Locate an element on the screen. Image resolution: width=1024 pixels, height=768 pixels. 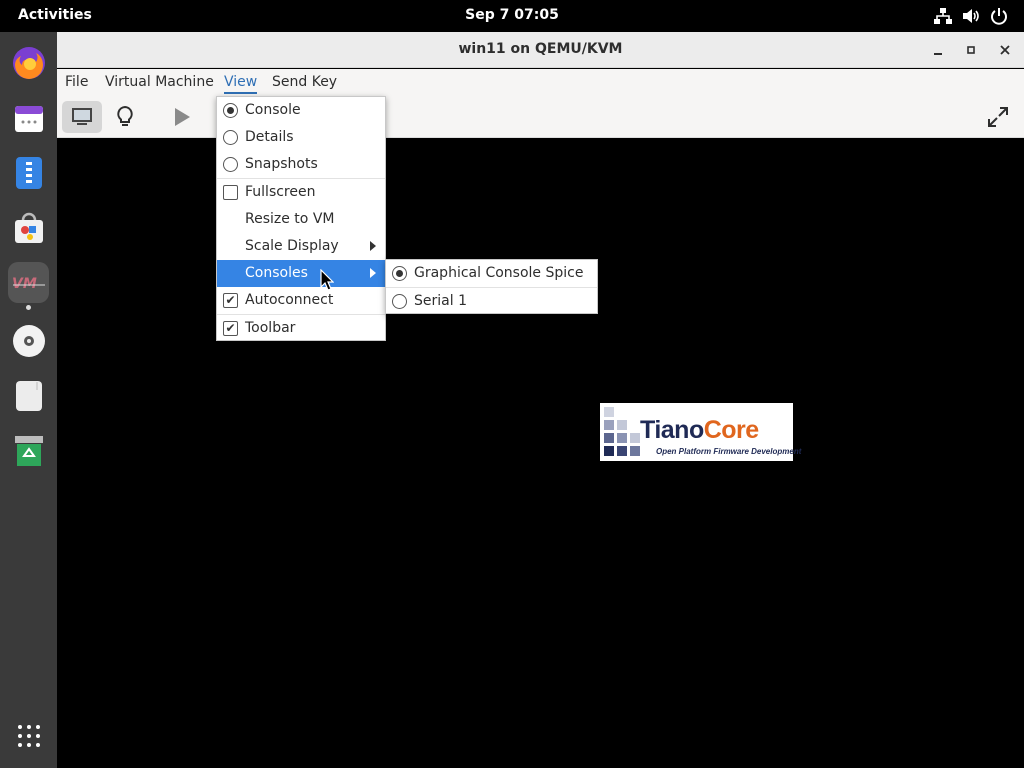
run-button is located at coordinates (182, 117).